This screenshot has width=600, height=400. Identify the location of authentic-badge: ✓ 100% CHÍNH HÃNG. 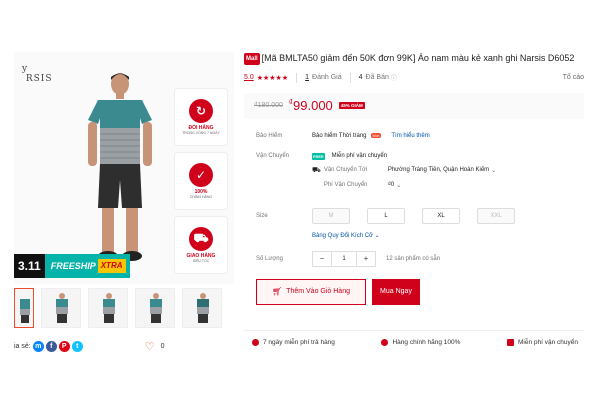
(201, 181).